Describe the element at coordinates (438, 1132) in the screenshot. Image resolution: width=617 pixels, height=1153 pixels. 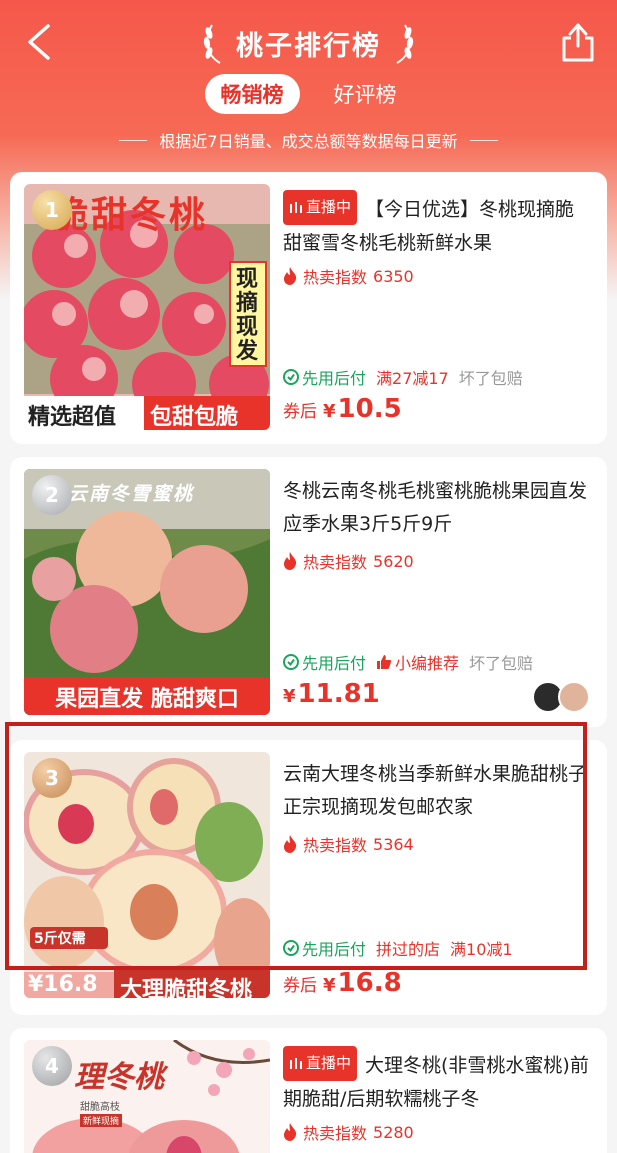
I see `hot-index: 热卖指数 5280` at that location.